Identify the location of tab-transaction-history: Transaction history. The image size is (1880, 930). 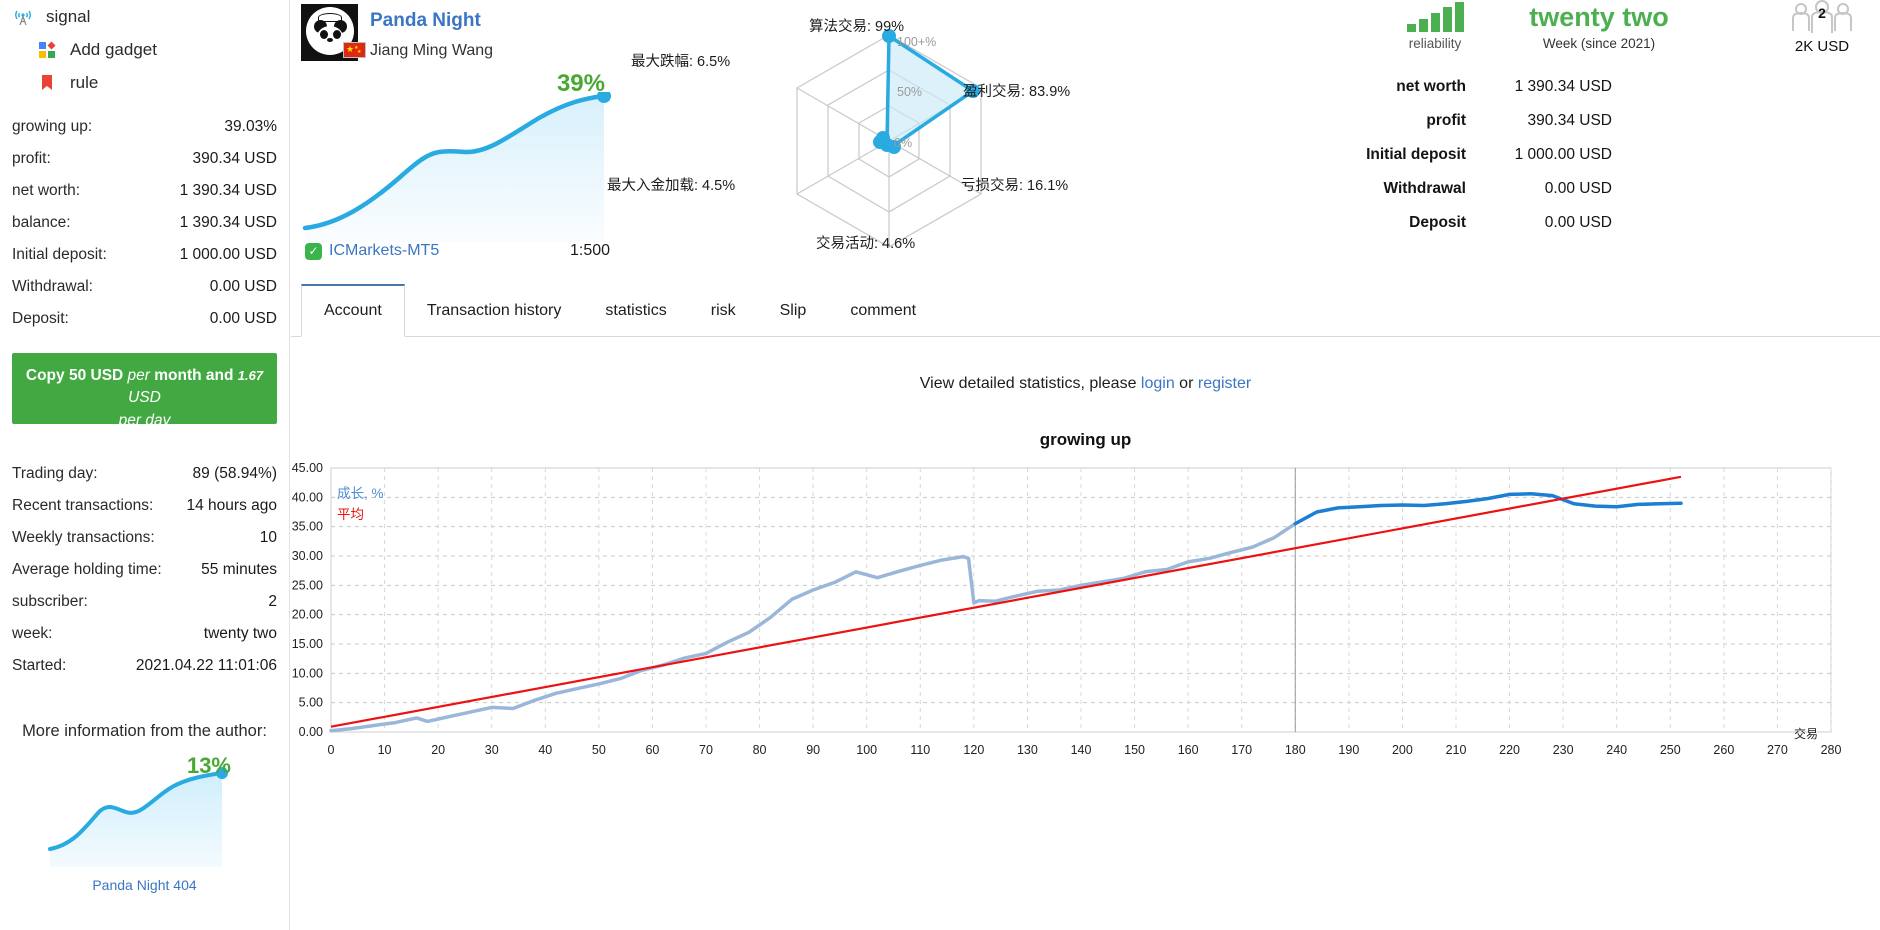
(494, 310).